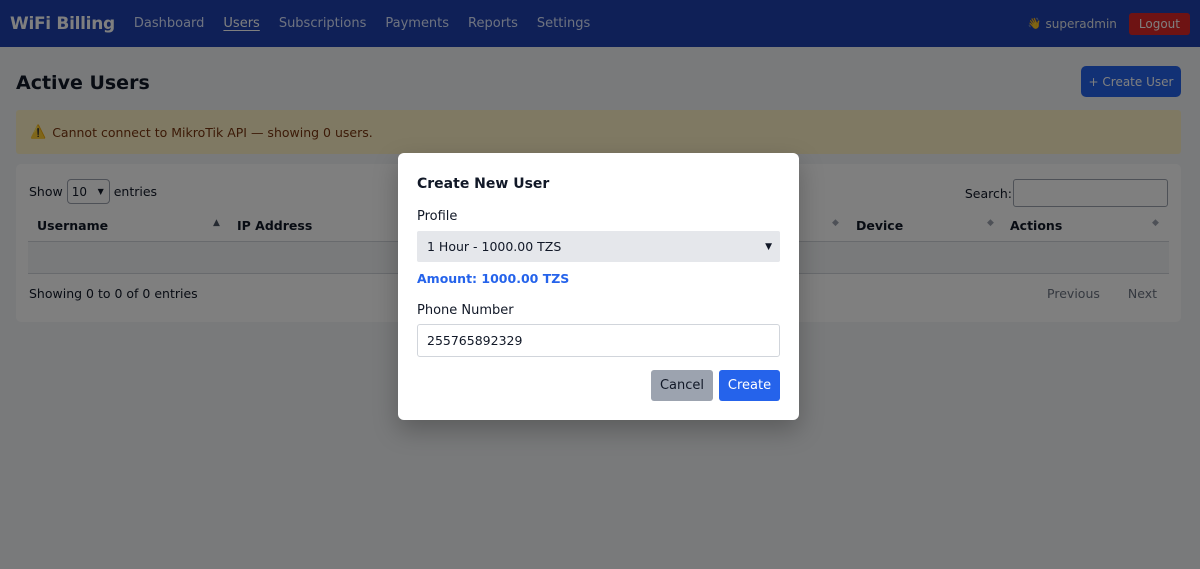 This screenshot has height=569, width=1200. I want to click on amount-text: Amount: 1000.00 TZS, so click(493, 278).